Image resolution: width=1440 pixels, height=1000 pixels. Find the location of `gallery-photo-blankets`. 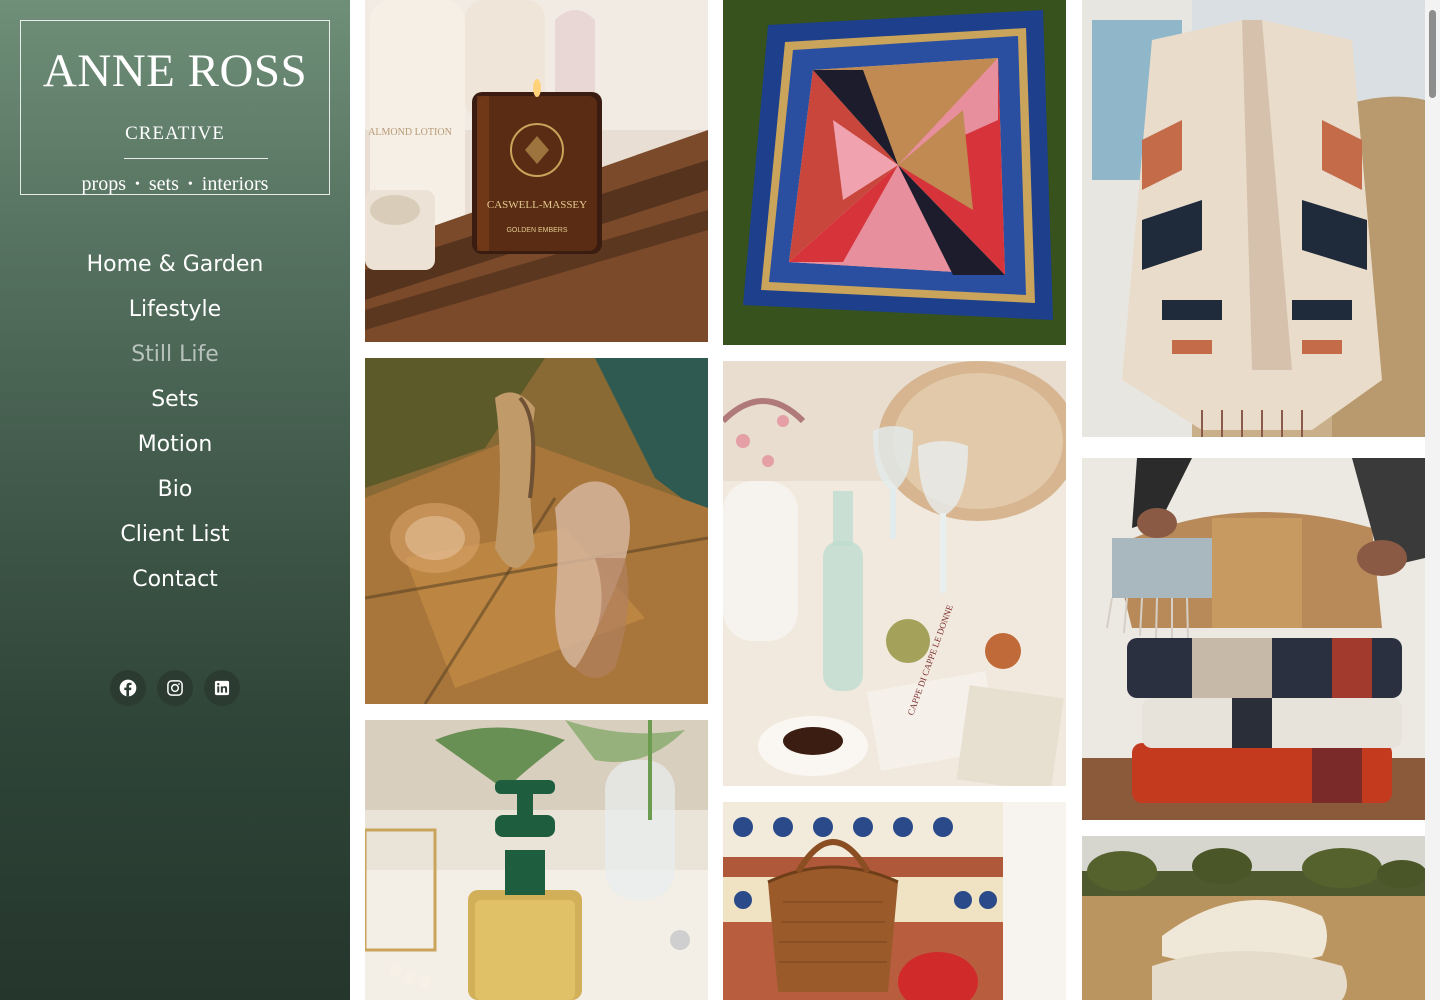

gallery-photo-blankets is located at coordinates (1253, 639).